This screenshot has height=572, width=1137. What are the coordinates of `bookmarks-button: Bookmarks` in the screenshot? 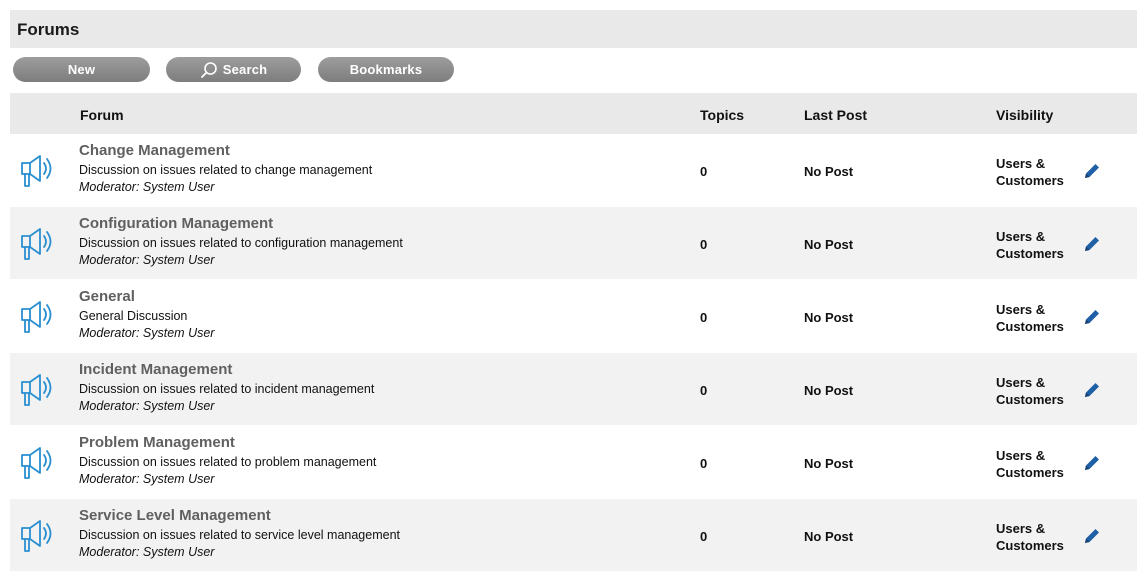 It's located at (386, 69).